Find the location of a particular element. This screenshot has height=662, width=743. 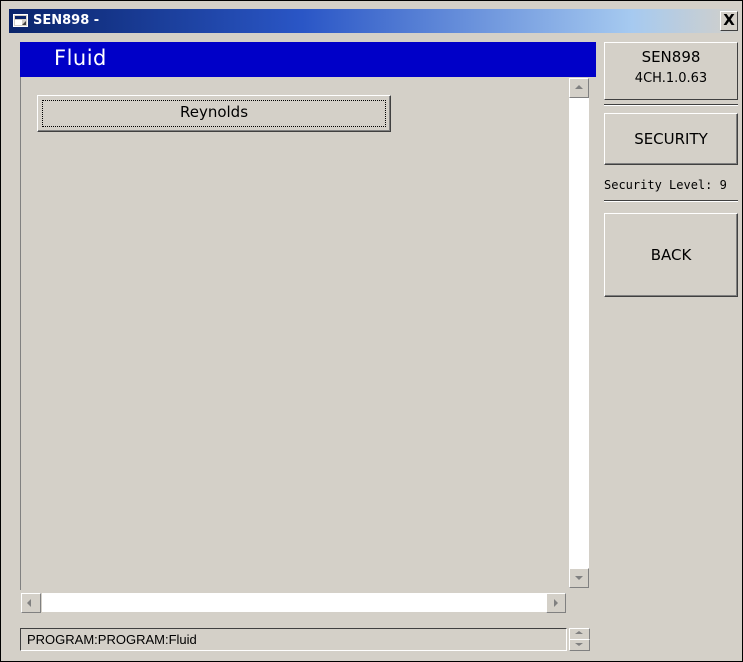

arrow-right-icon is located at coordinates (558, 603).